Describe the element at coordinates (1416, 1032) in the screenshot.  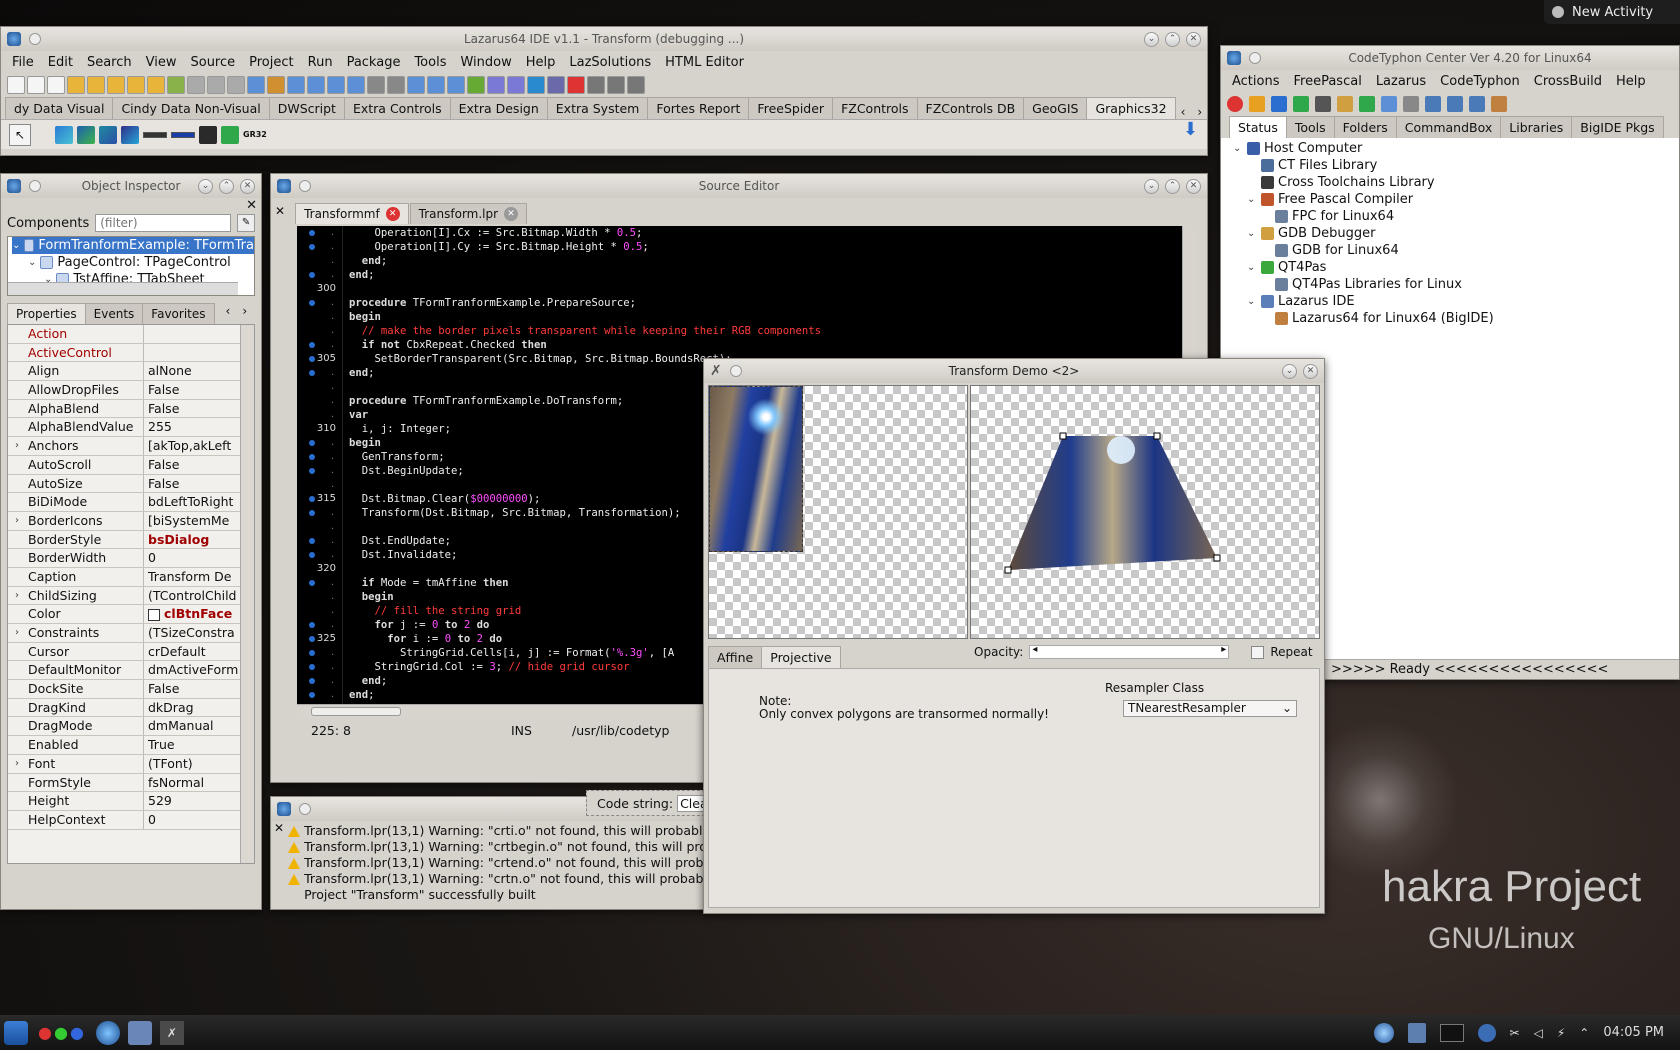
I see `tray-clipboard-icon` at that location.